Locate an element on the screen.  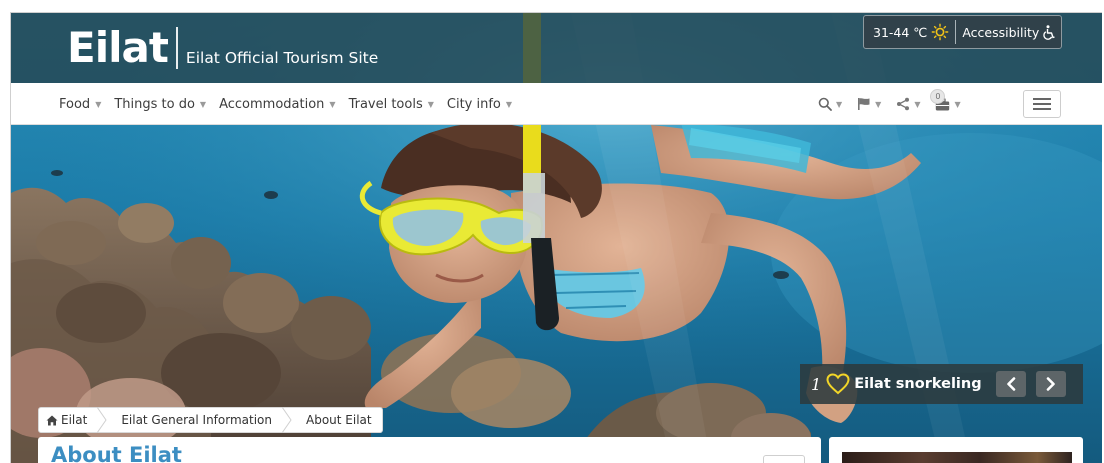
accessibility-label: Accessibility is located at coordinates (1001, 32).